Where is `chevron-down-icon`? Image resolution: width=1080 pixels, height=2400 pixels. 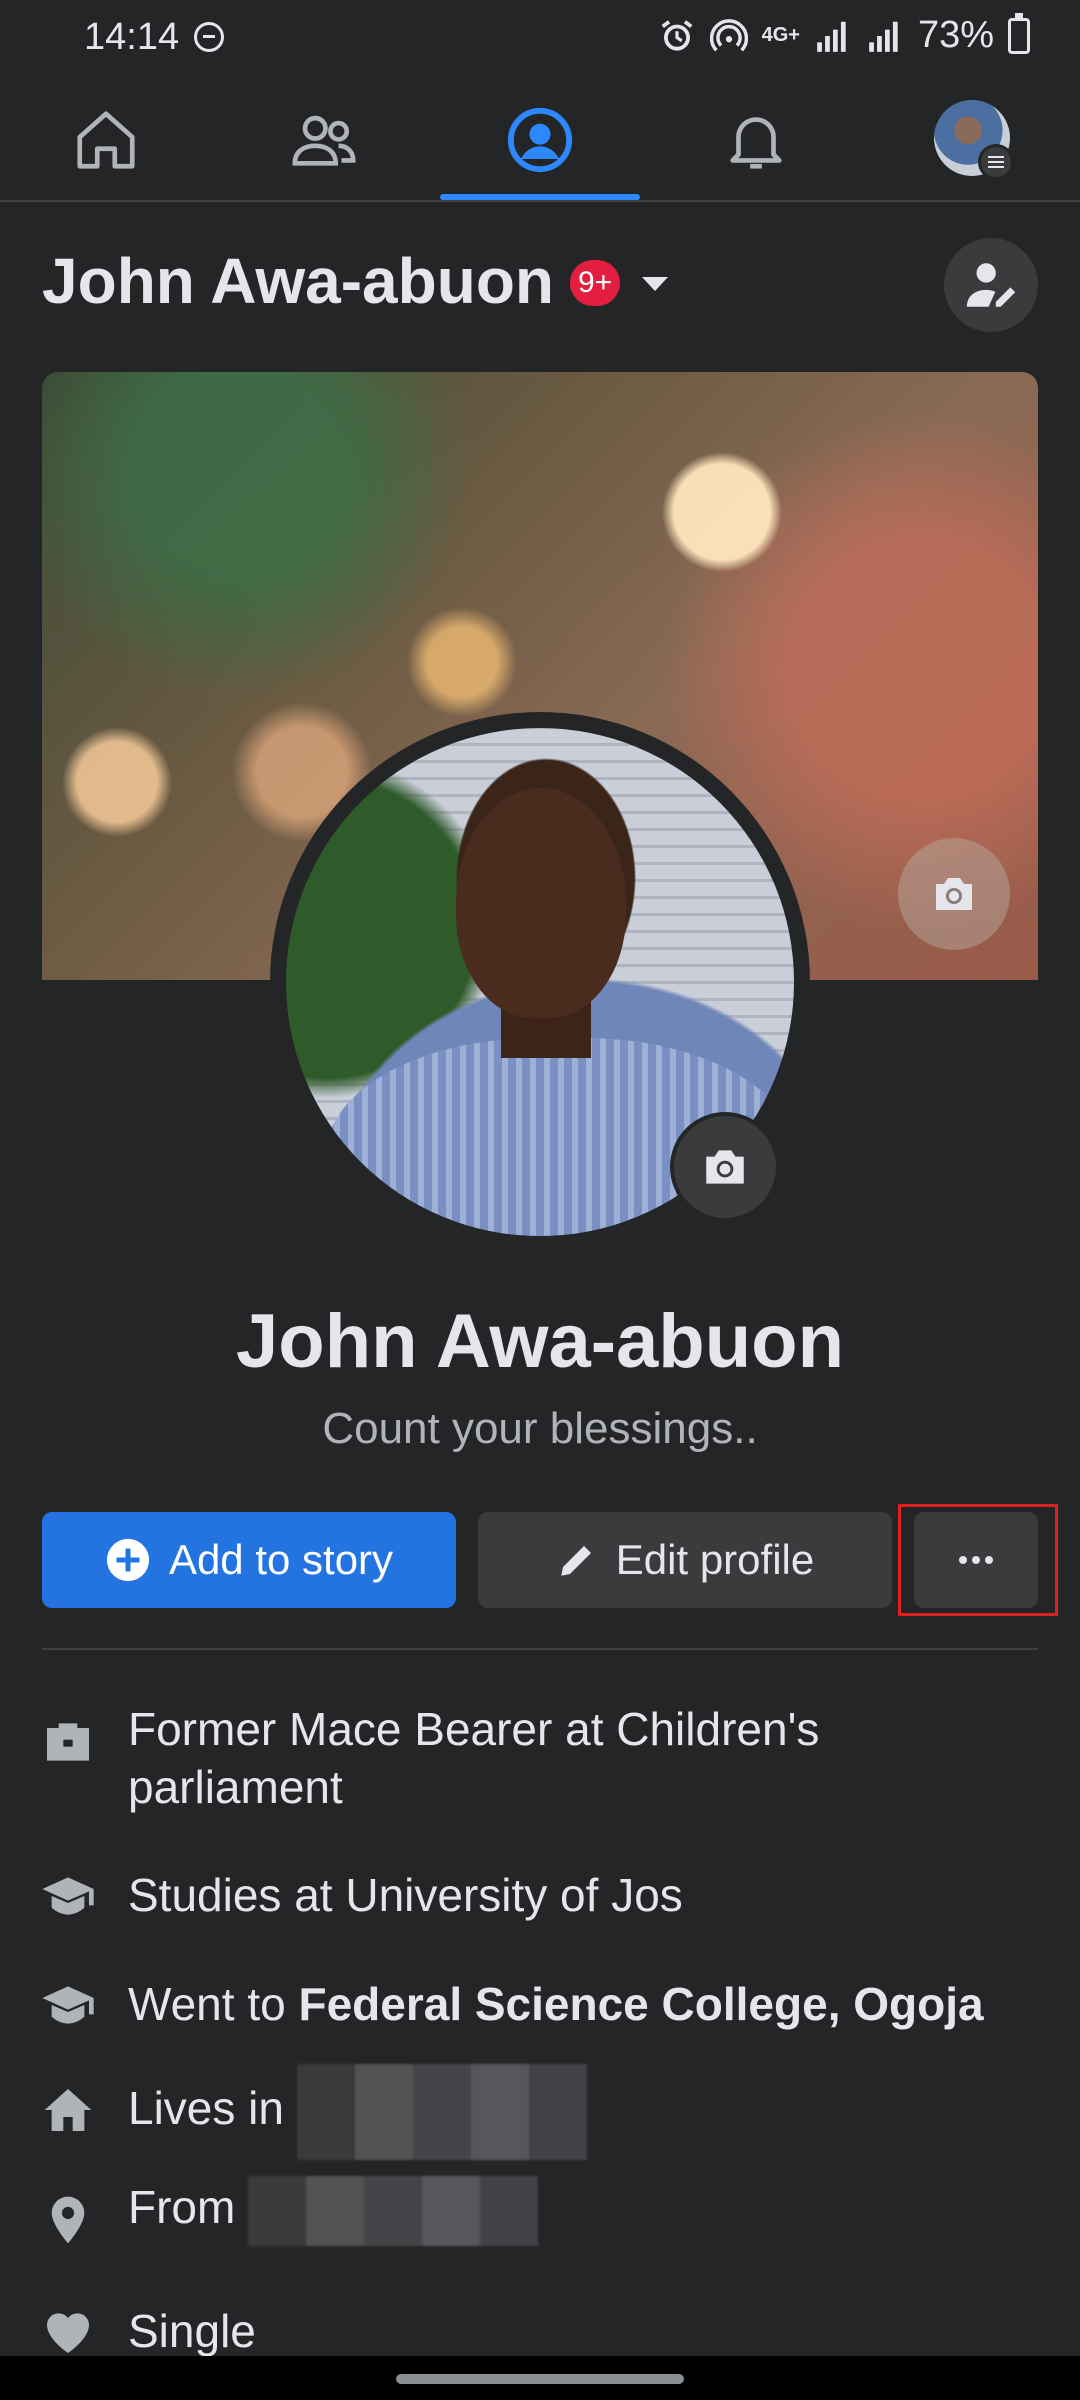
chevron-down-icon is located at coordinates (655, 284).